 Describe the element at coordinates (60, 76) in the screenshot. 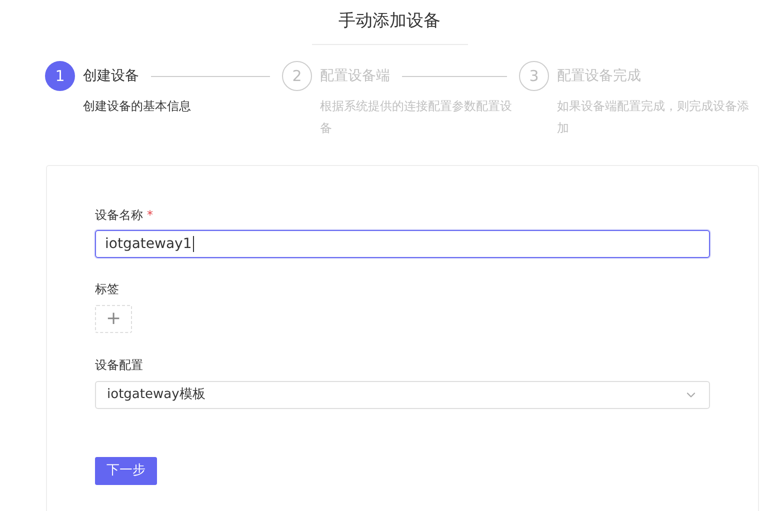

I see `step-number: 1` at that location.